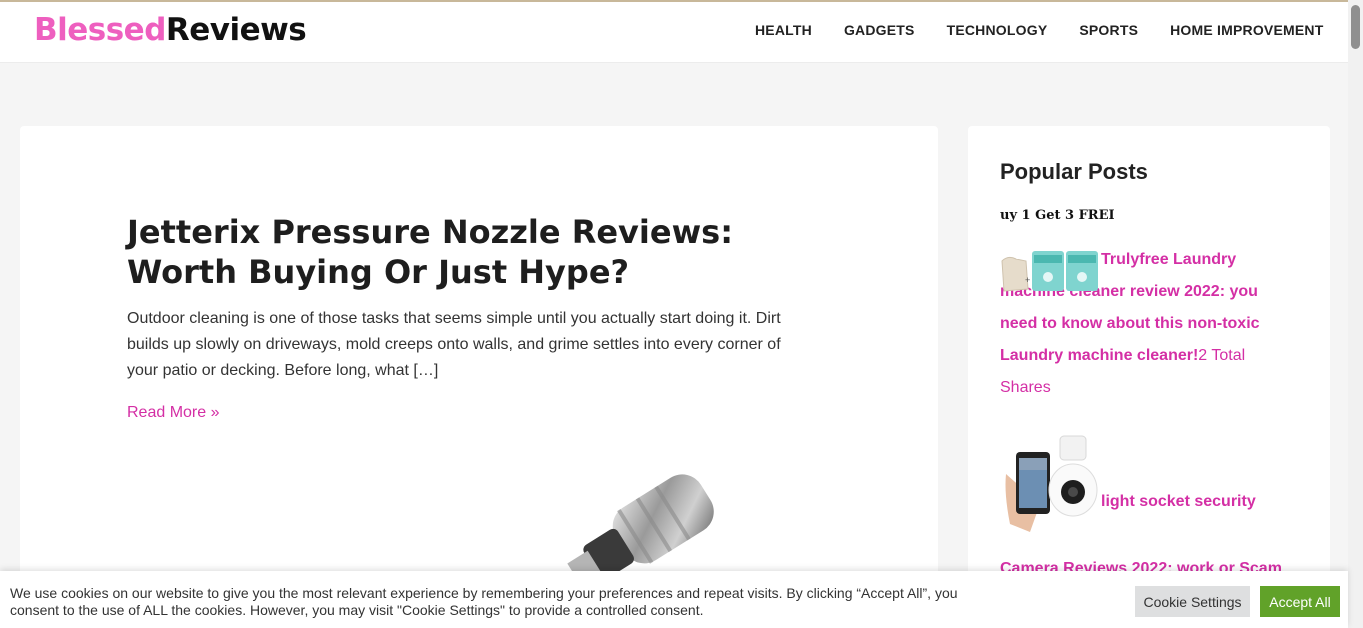 Image resolution: width=1363 pixels, height=628 pixels. What do you see at coordinates (783, 30) in the screenshot?
I see `nav-item-health: HEALTH` at bounding box center [783, 30].